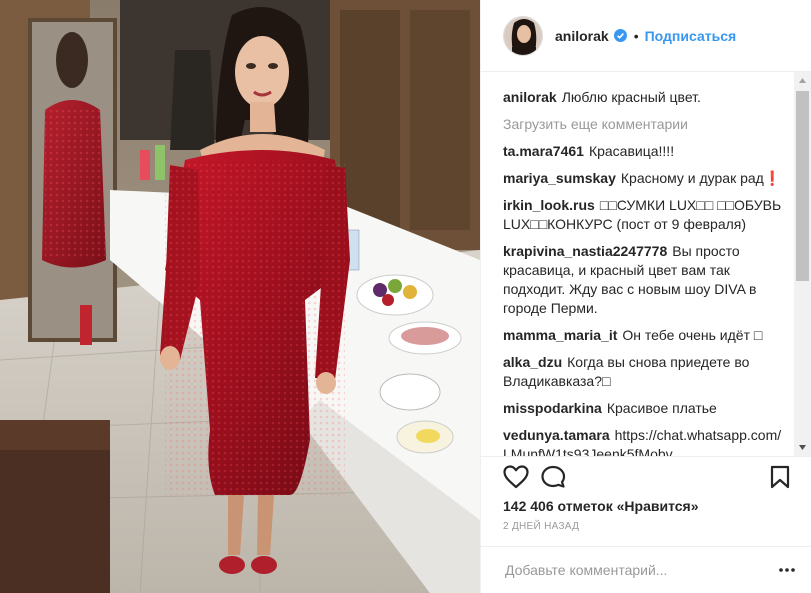 The width and height of the screenshot is (811, 593). I want to click on comment-item: misspodarkina Красивое платье, so click(646, 408).